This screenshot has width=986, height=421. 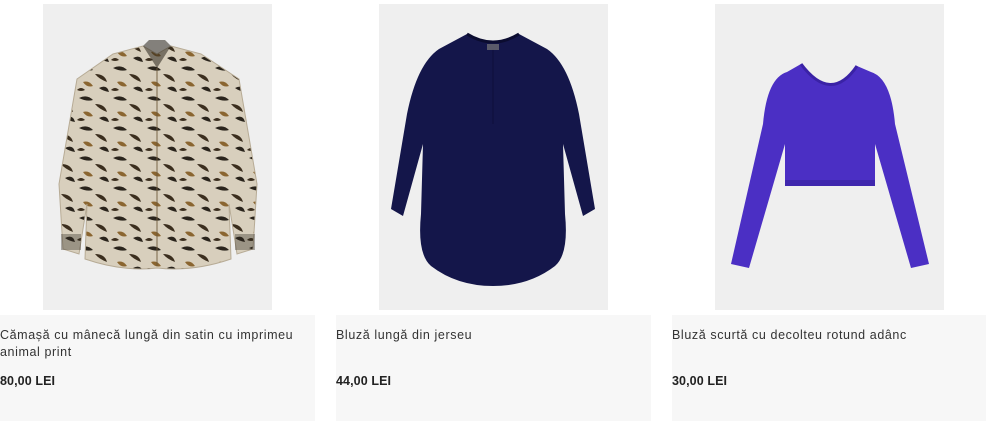 I want to click on purple-top-image, so click(x=830, y=165).